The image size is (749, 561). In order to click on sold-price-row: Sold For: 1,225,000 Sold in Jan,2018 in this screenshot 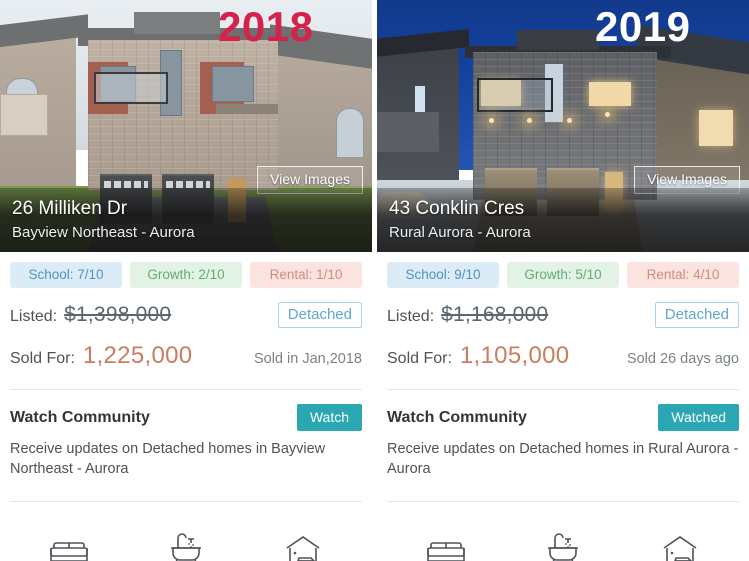, I will do `click(186, 356)`.